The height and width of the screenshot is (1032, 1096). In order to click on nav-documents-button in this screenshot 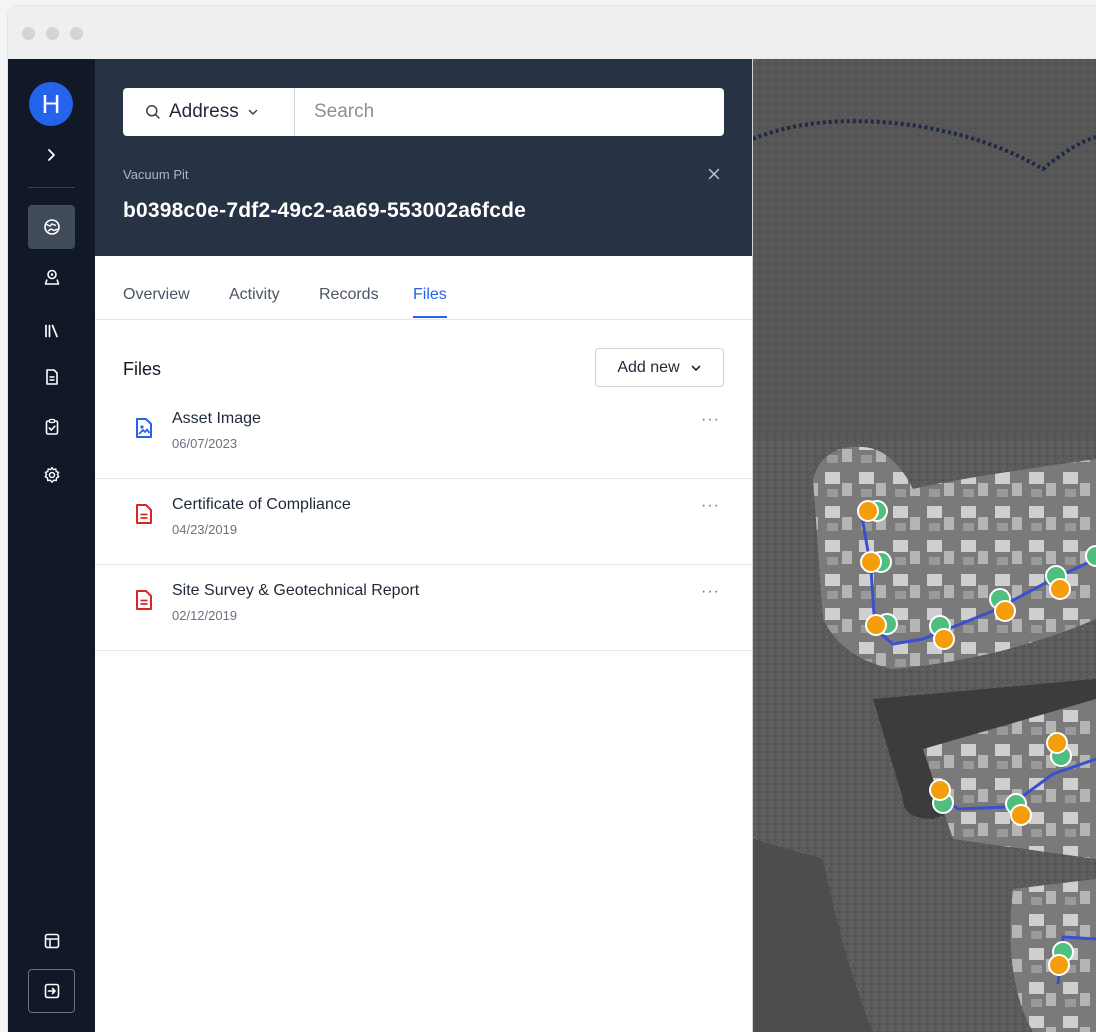, I will do `click(51, 377)`.